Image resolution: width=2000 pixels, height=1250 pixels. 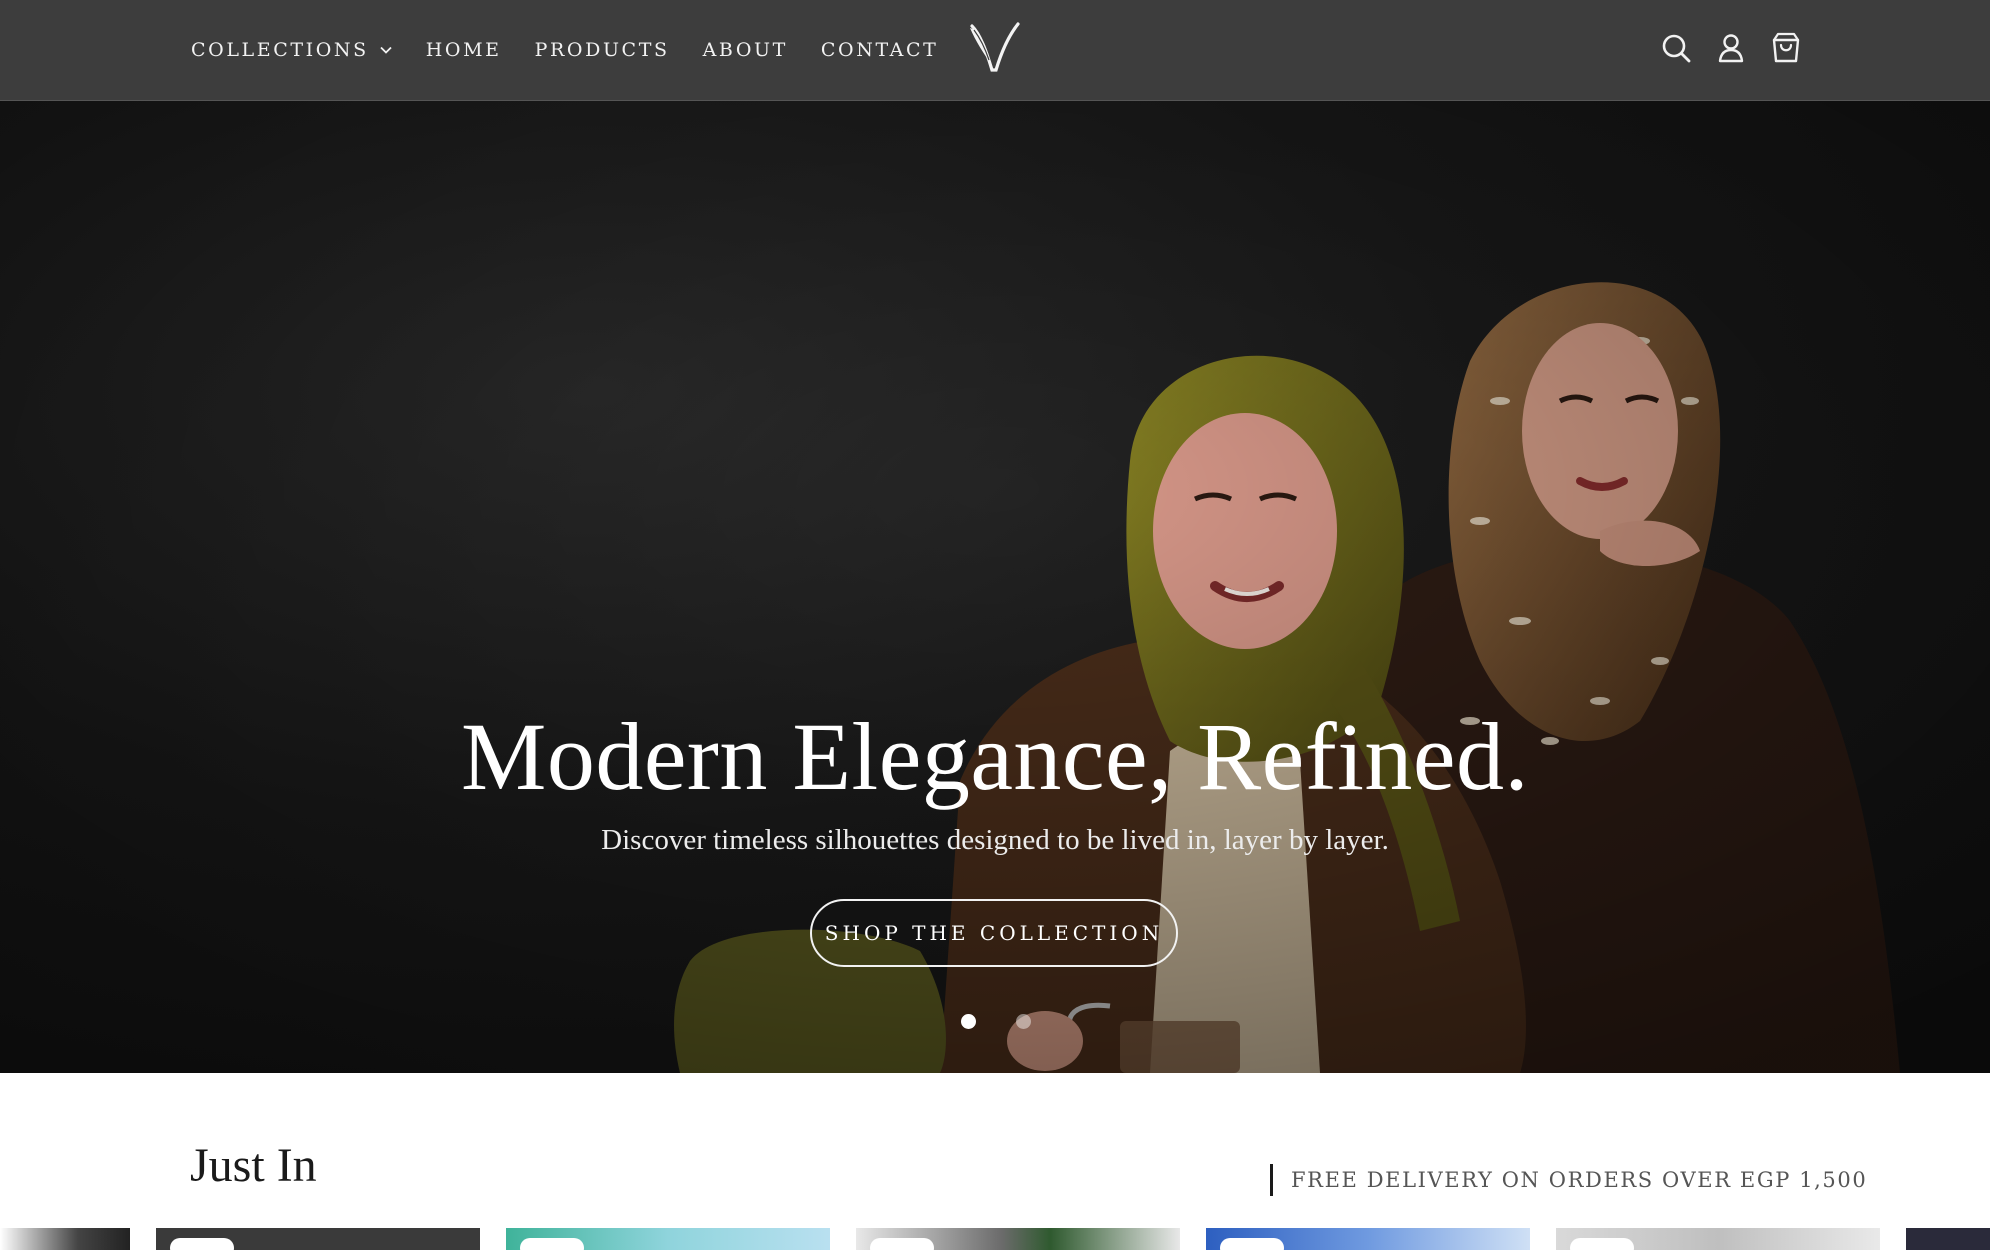 What do you see at coordinates (880, 50) in the screenshot?
I see `nav-contact: CONTACT` at bounding box center [880, 50].